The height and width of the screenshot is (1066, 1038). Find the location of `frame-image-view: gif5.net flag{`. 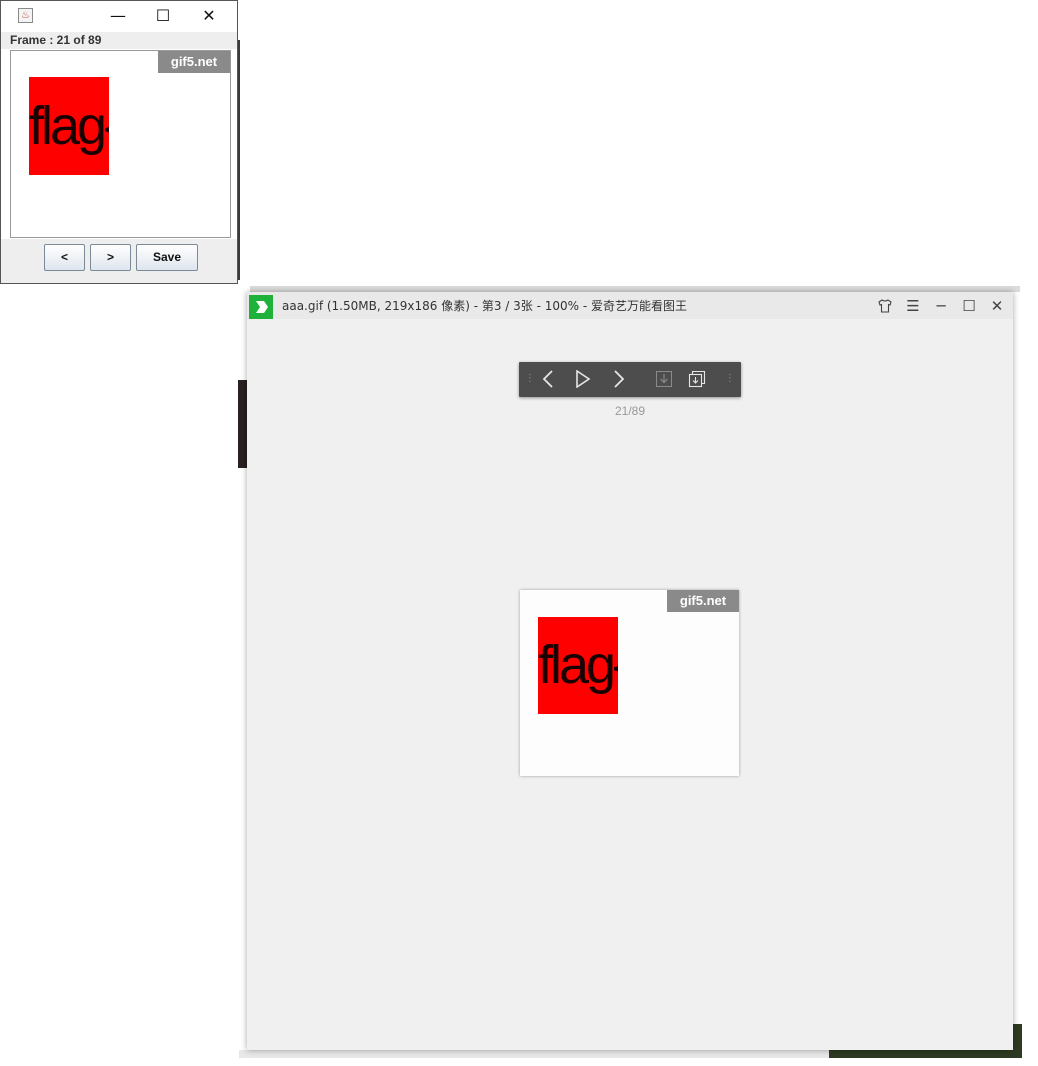

frame-image-view: gif5.net flag{ is located at coordinates (120, 144).